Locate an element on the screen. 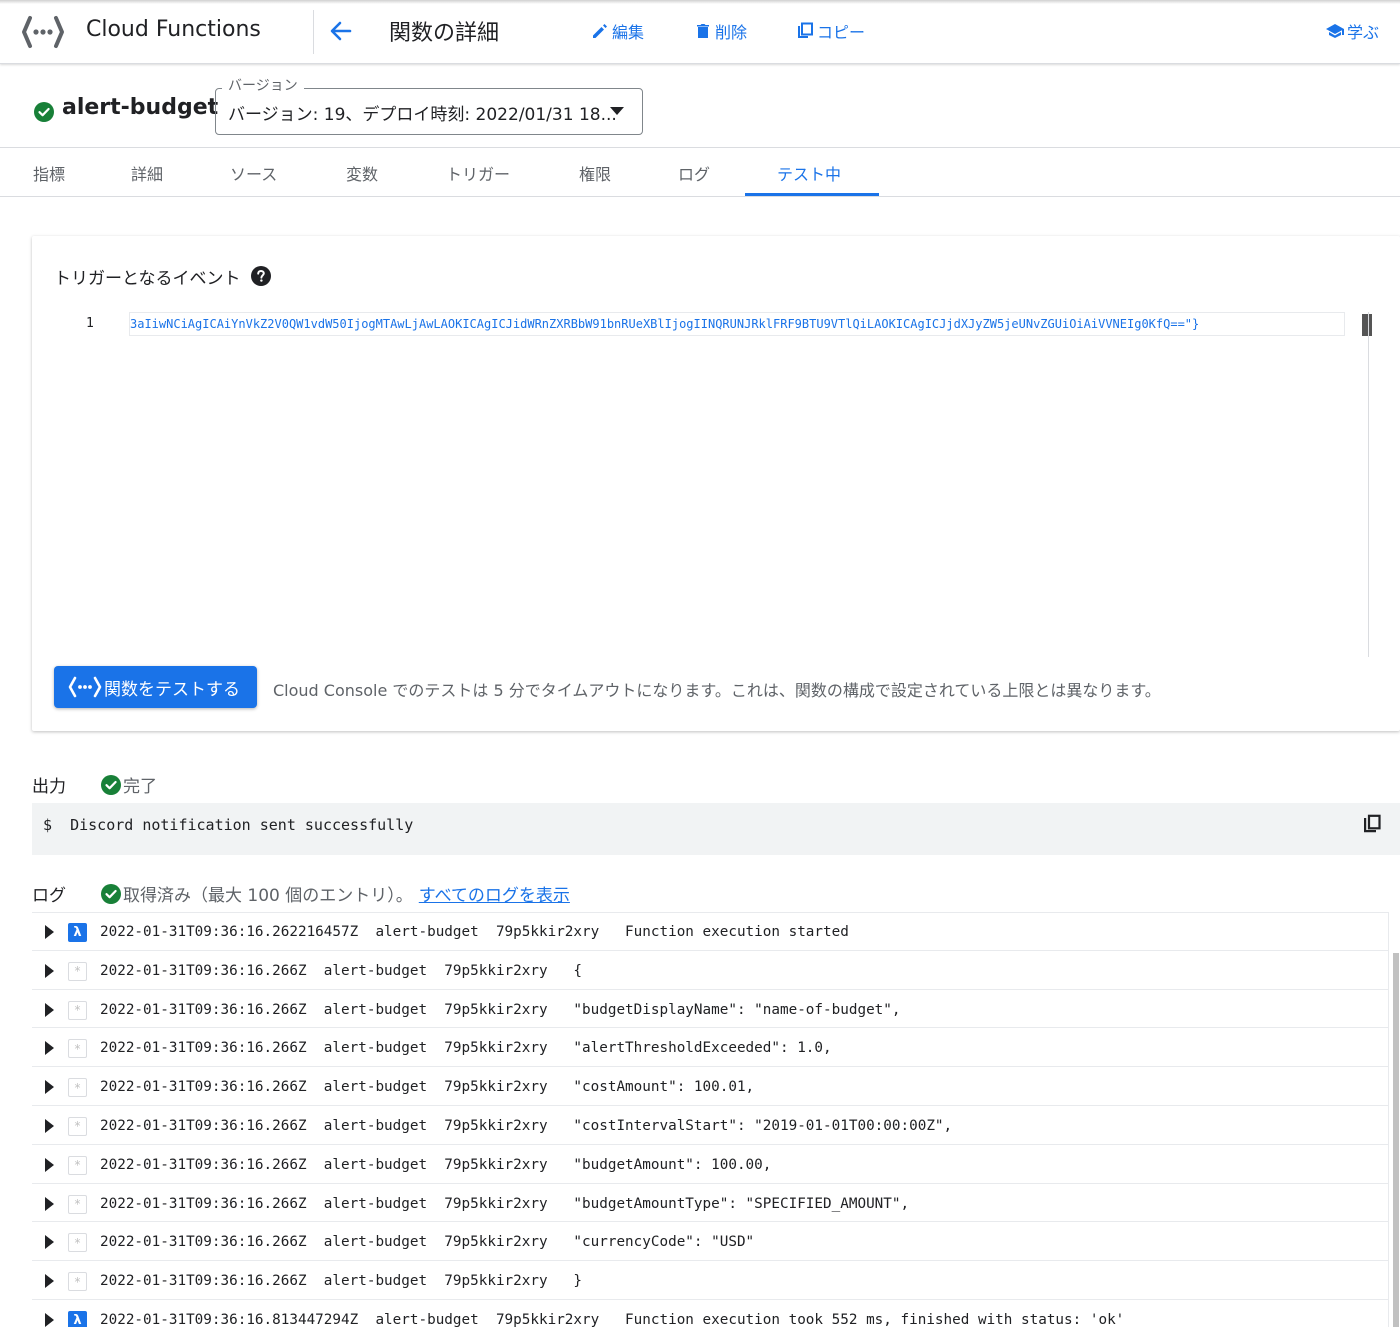 Image resolution: width=1400 pixels, height=1327 pixels. logs-status-text: 取得済み（最大 100 個のエントリ）。 is located at coordinates (268, 896).